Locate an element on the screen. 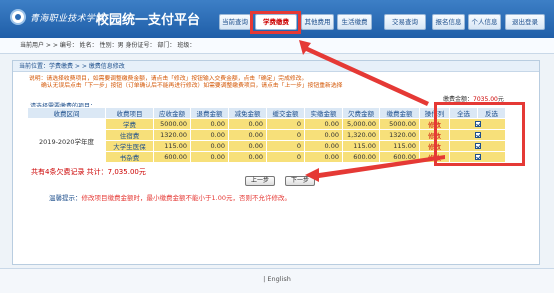 This screenshot has width=554, height=293. receivable-cell: 1320.00 is located at coordinates (172, 135).